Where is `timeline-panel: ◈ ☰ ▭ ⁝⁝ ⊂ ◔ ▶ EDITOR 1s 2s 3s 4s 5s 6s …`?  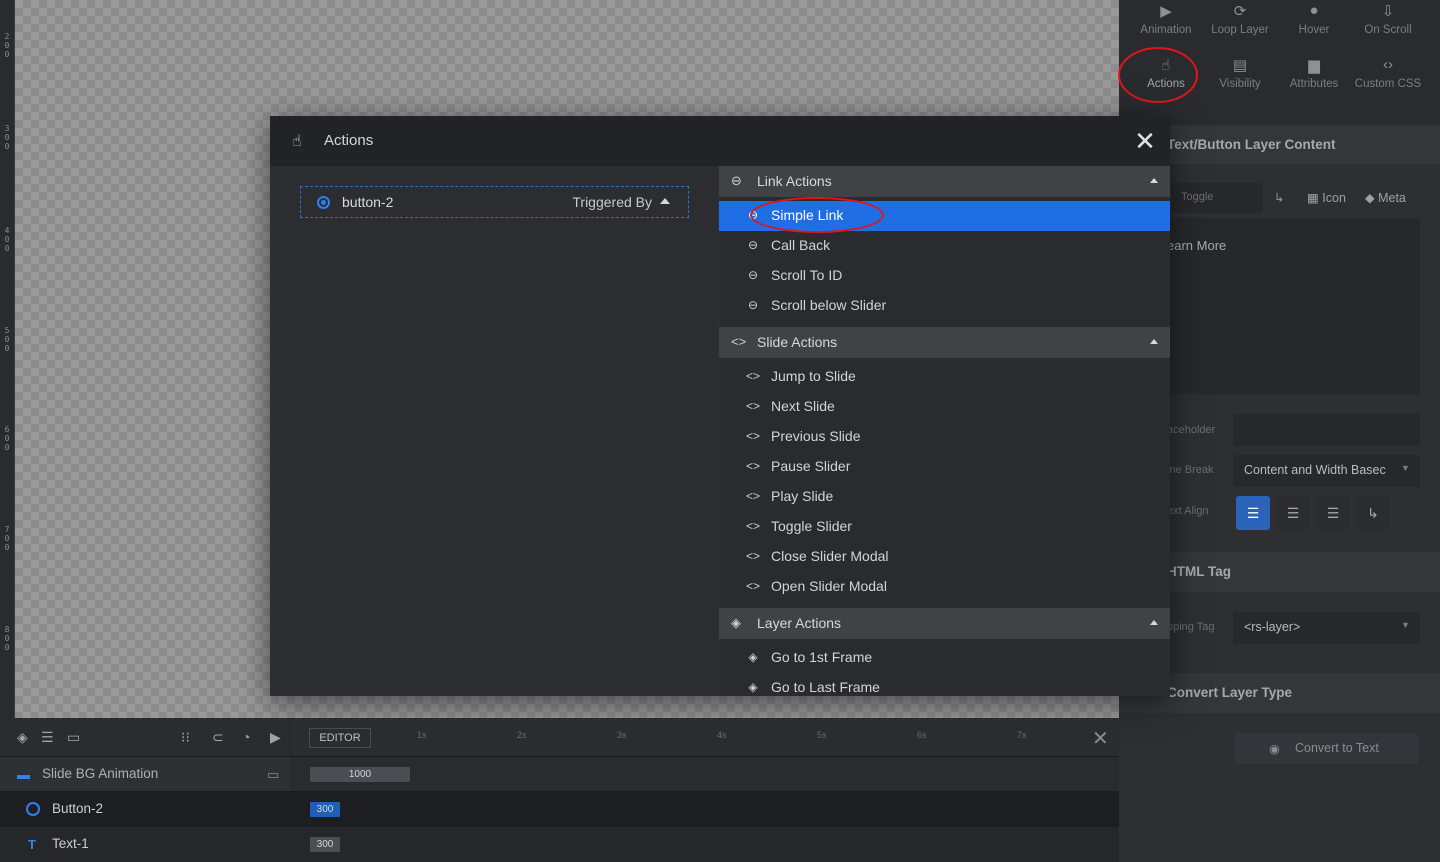
timeline-panel: ◈ ☰ ▭ ⁝⁝ ⊂ ◔ ▶ EDITOR 1s 2s 3s 4s 5s 6s … is located at coordinates (559, 790).